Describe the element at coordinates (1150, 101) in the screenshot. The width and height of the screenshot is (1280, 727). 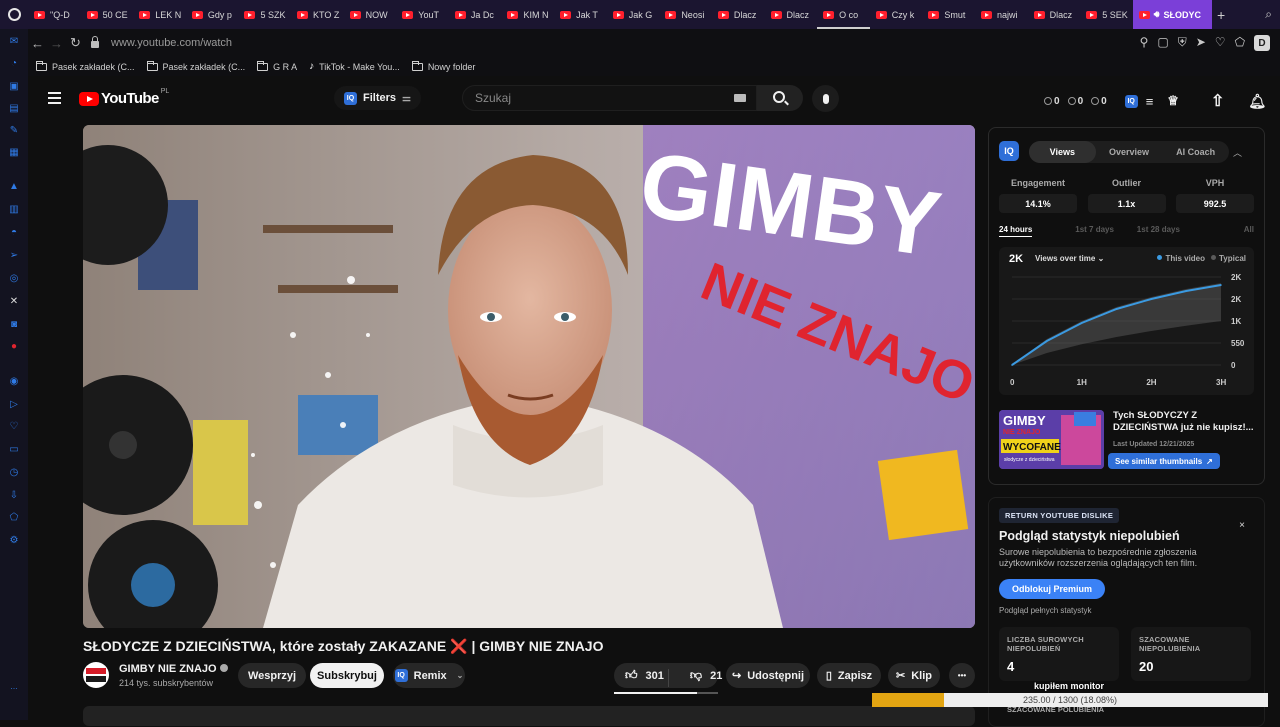
I see `playlist-icon: ≡` at that location.